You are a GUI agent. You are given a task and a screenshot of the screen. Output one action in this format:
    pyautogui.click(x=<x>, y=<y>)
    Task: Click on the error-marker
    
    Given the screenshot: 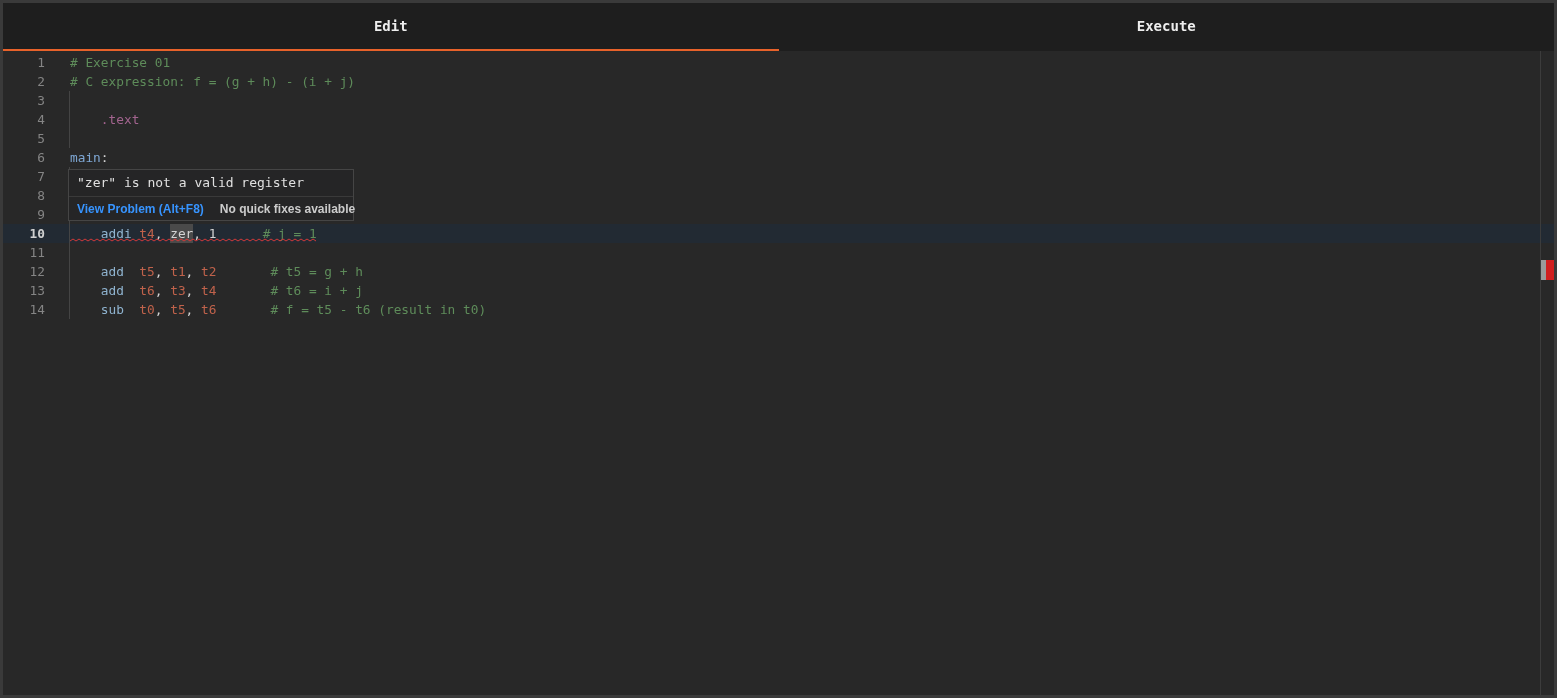 What is the action you would take?
    pyautogui.click(x=1547, y=270)
    